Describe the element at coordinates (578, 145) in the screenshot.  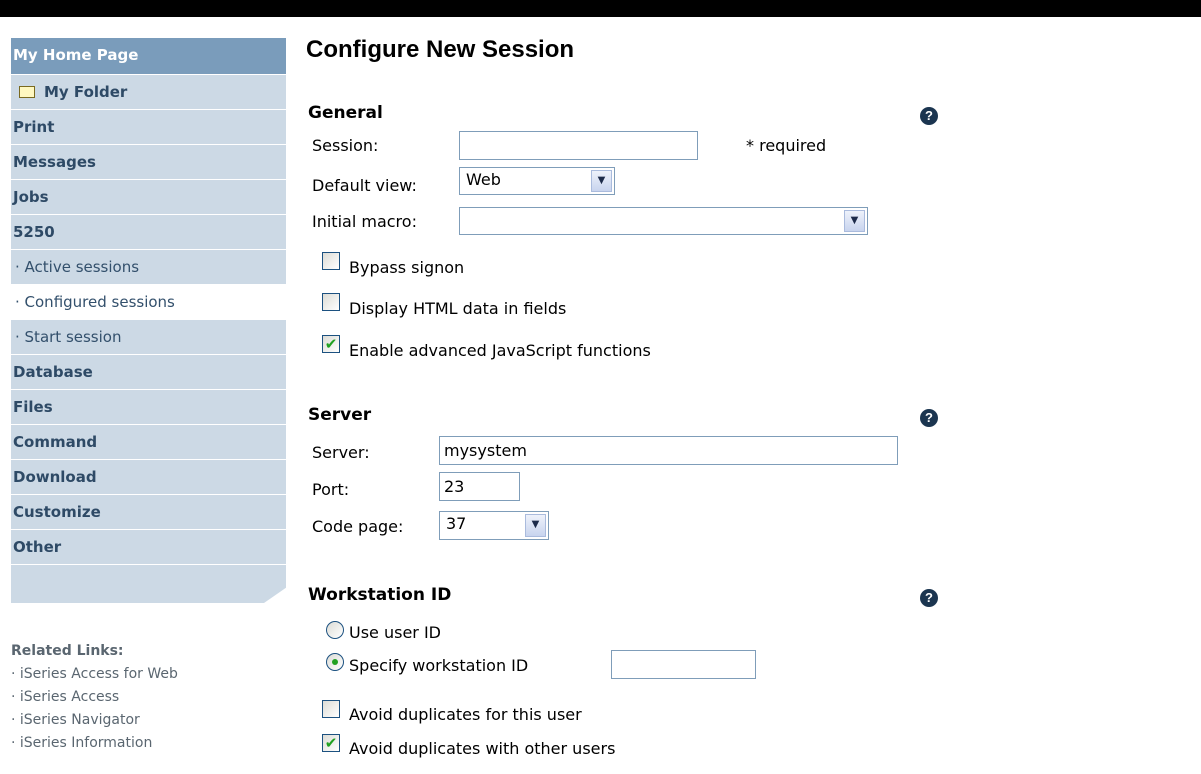
I see `session-input` at that location.